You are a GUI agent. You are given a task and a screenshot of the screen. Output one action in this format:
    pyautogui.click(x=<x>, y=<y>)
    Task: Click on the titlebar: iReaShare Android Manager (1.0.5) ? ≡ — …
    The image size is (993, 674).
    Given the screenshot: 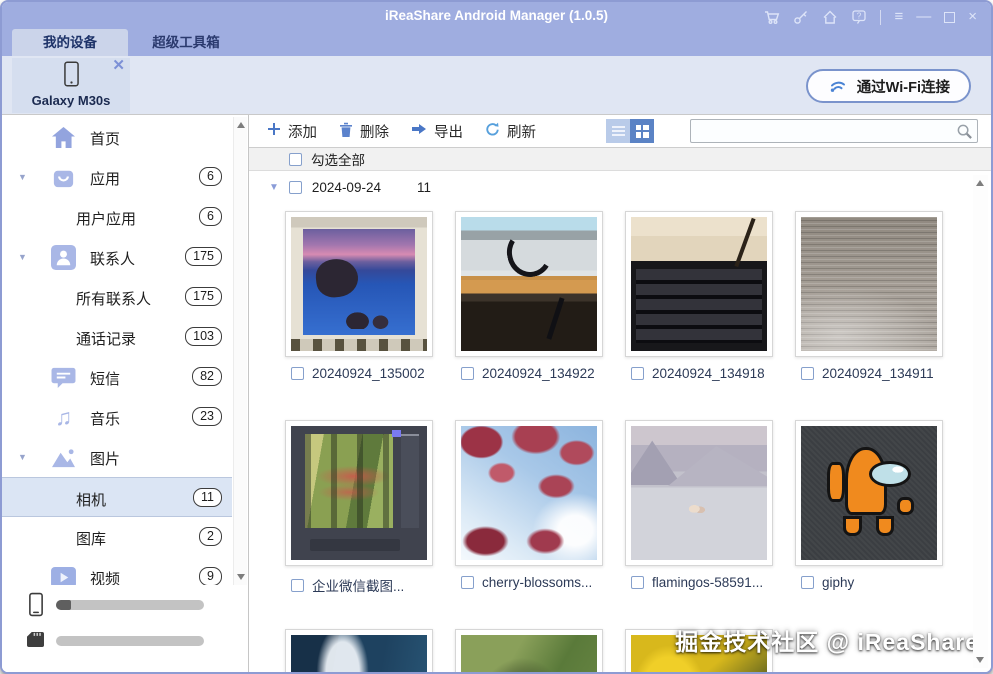 What is the action you would take?
    pyautogui.click(x=496, y=29)
    